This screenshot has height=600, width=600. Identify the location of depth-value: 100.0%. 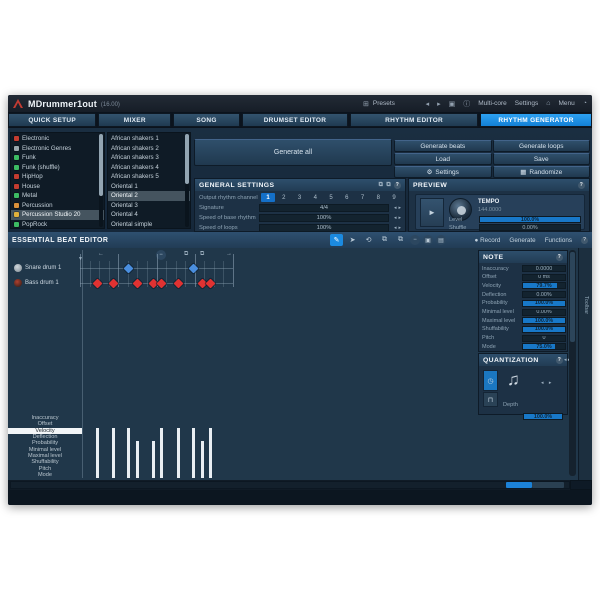
(543, 416).